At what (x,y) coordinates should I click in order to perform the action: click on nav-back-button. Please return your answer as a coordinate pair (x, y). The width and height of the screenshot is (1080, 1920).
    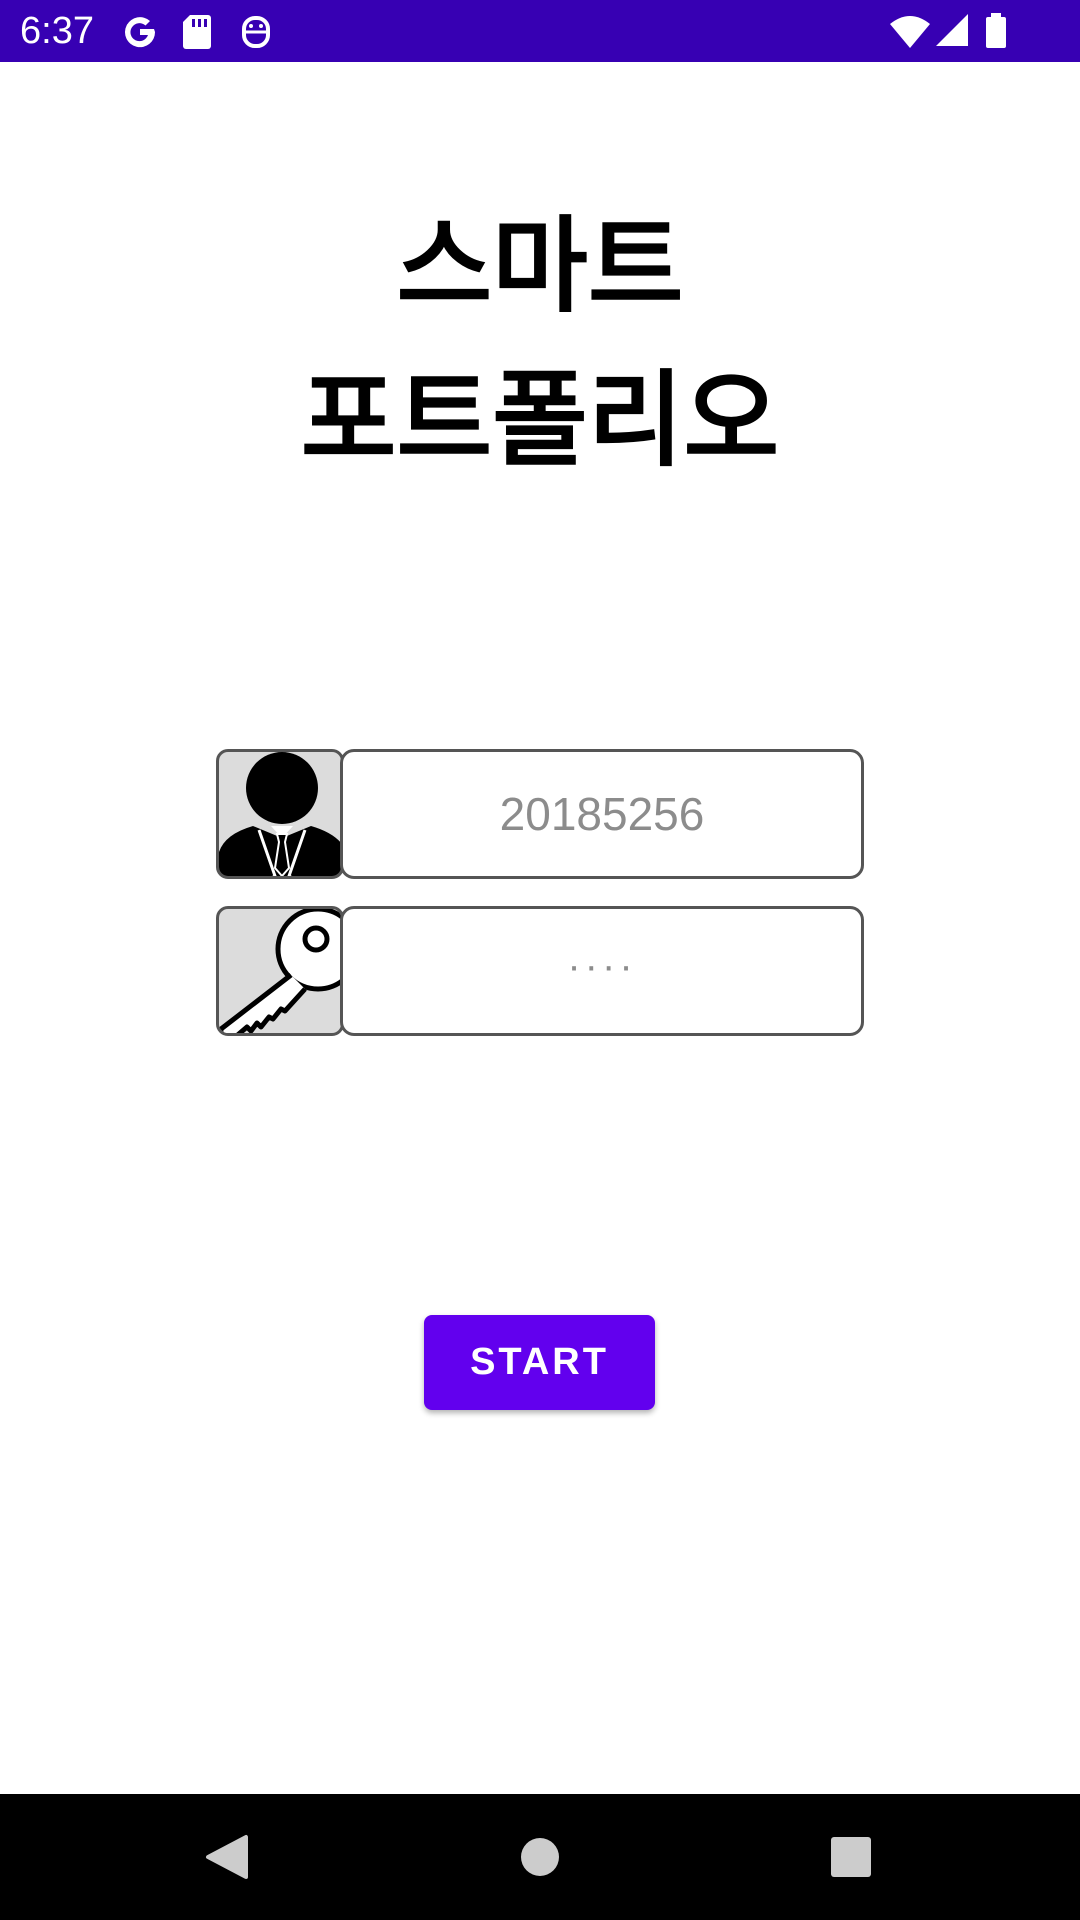
    Looking at the image, I should click on (226, 1857).